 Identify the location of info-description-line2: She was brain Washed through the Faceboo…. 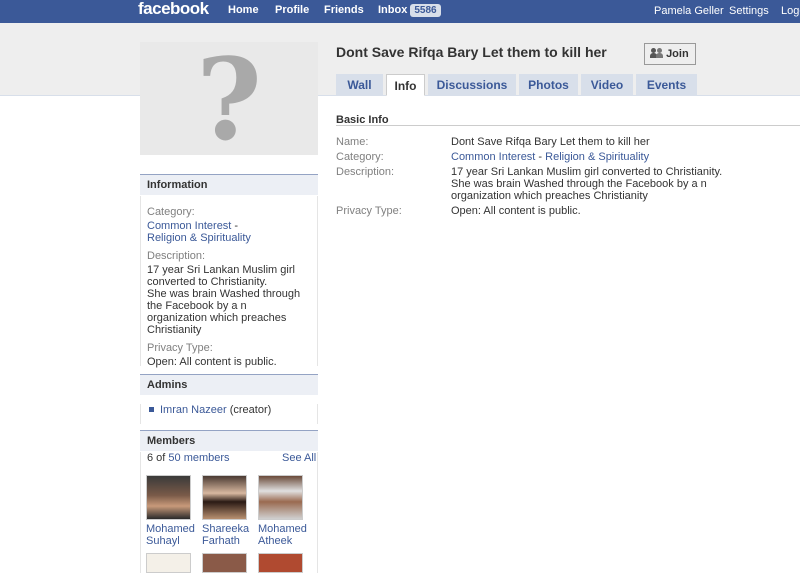
(224, 312).